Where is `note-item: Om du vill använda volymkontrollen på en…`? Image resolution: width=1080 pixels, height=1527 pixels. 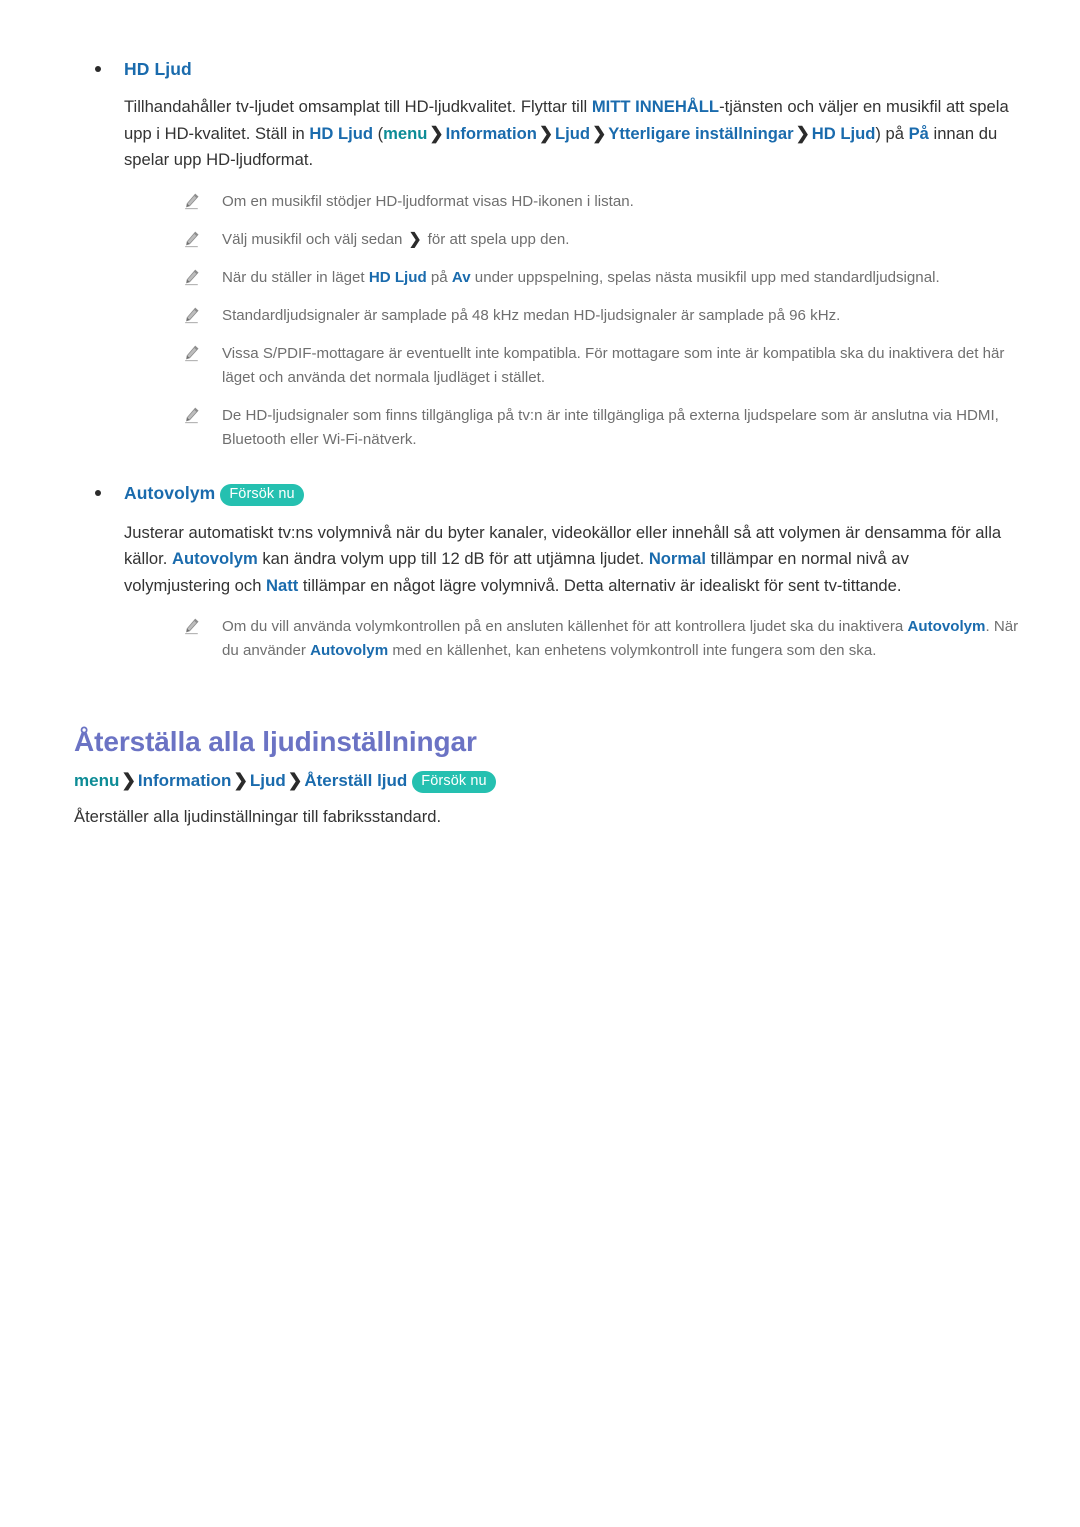
note-item: Om du vill använda volymkontrollen på en… is located at coordinates (541, 639).